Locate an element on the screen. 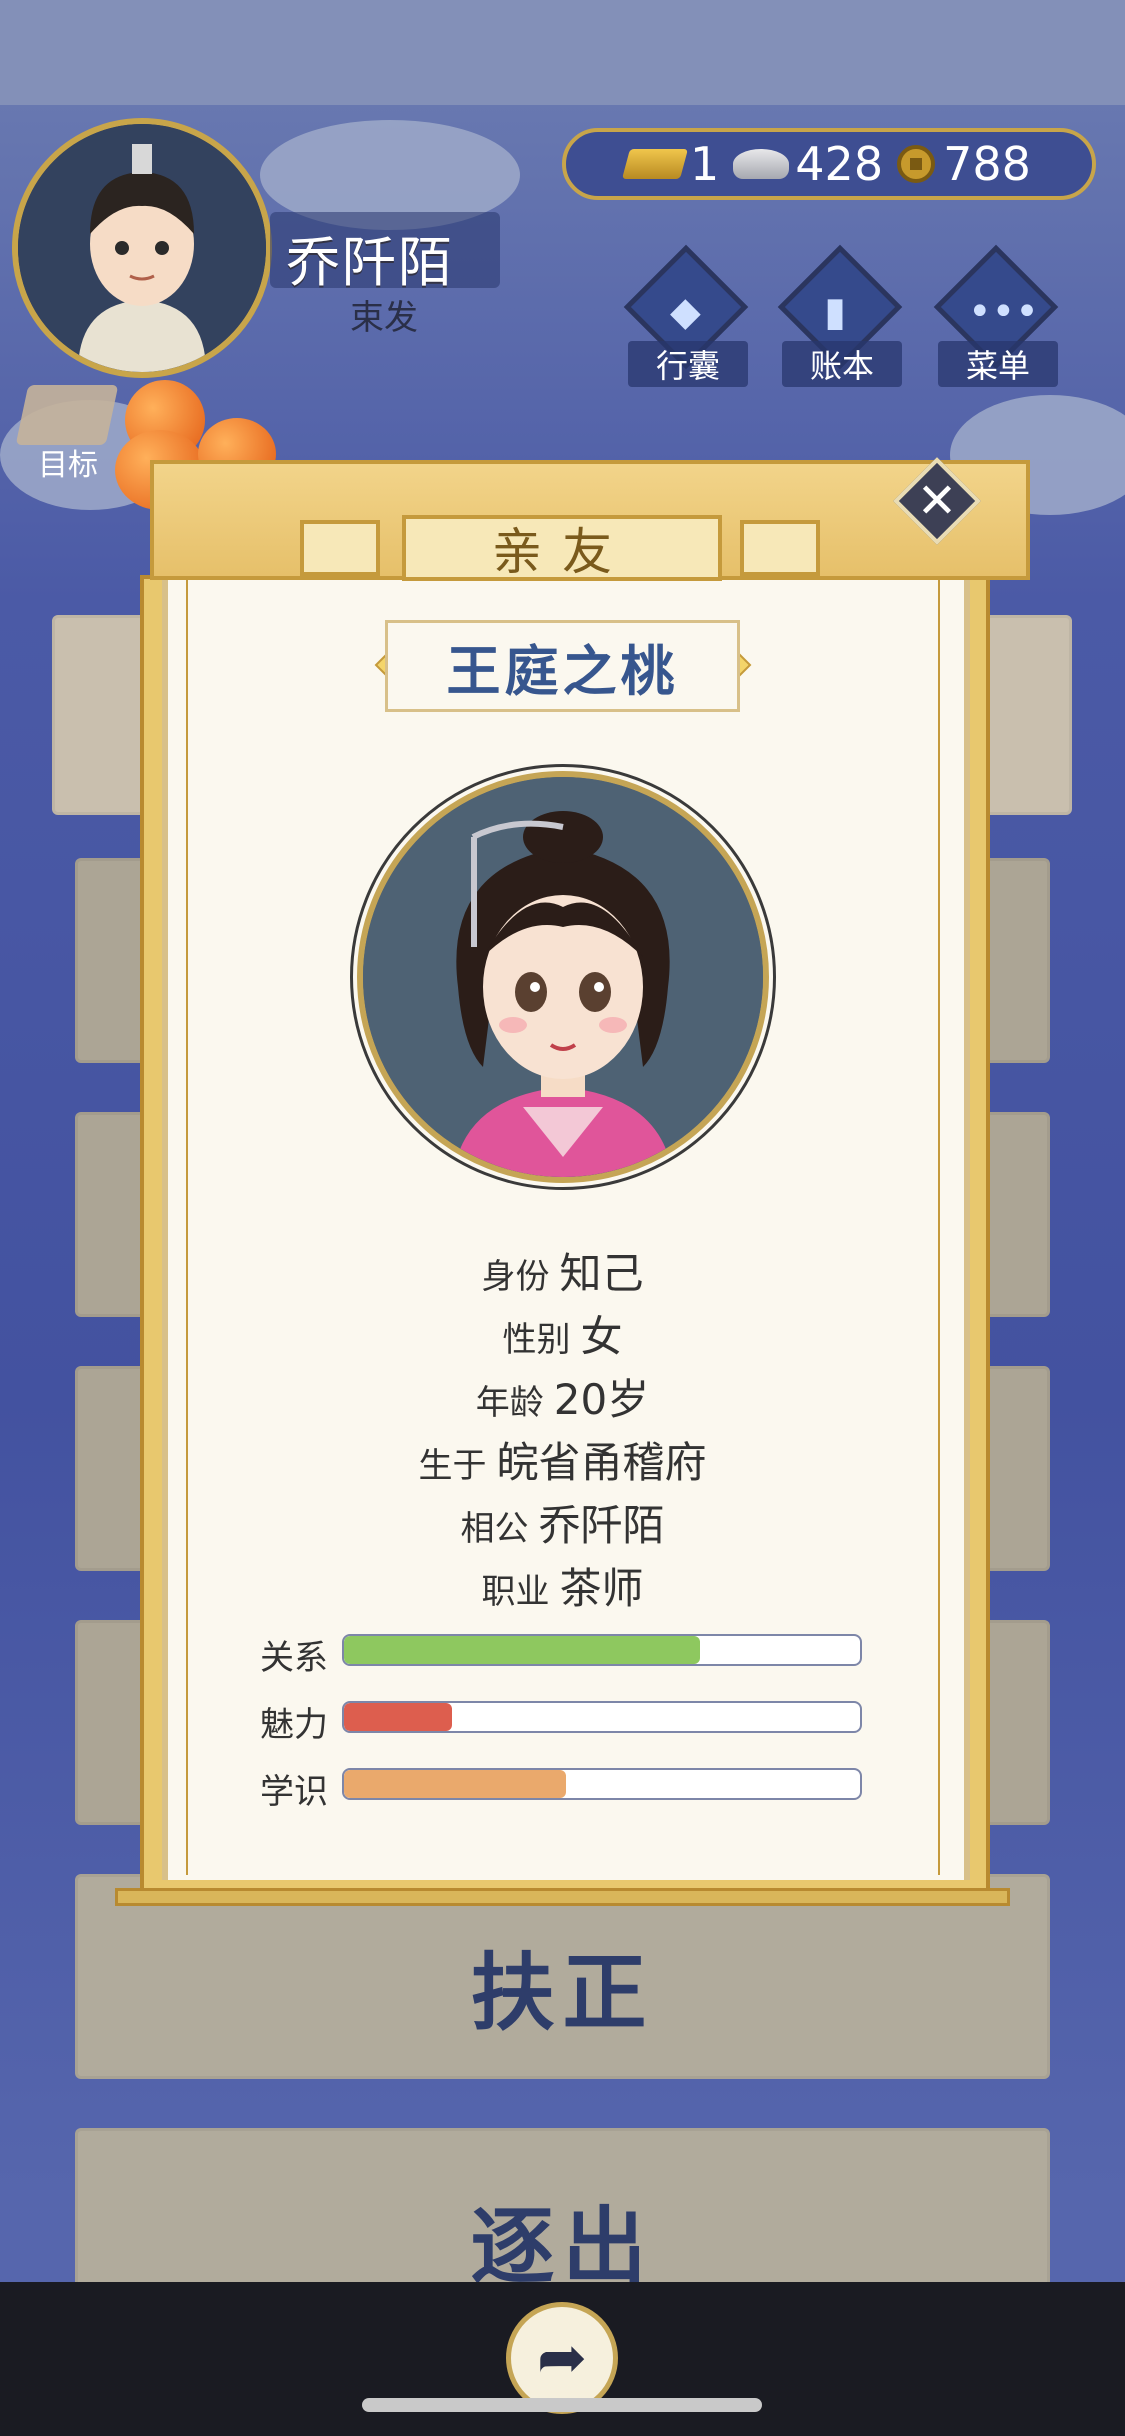 This screenshot has width=1125, height=2436. info-row-age: 年龄 20岁 is located at coordinates (562, 1396).